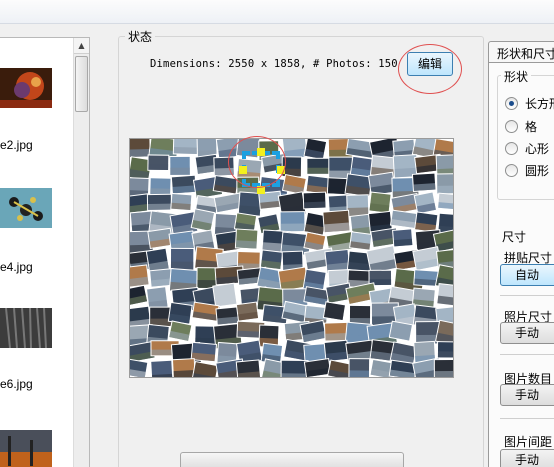 The height and width of the screenshot is (467, 554). What do you see at coordinates (527, 395) in the screenshot?
I see `photo-count-manual-button: 手动` at bounding box center [527, 395].